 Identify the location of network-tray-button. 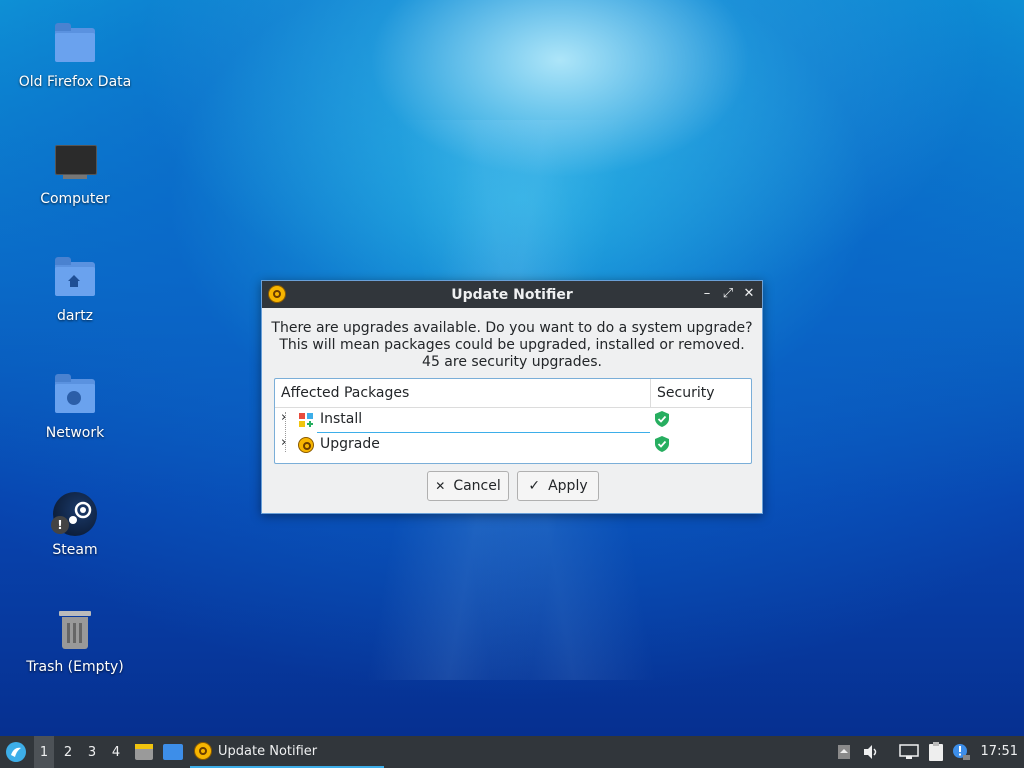
(909, 752).